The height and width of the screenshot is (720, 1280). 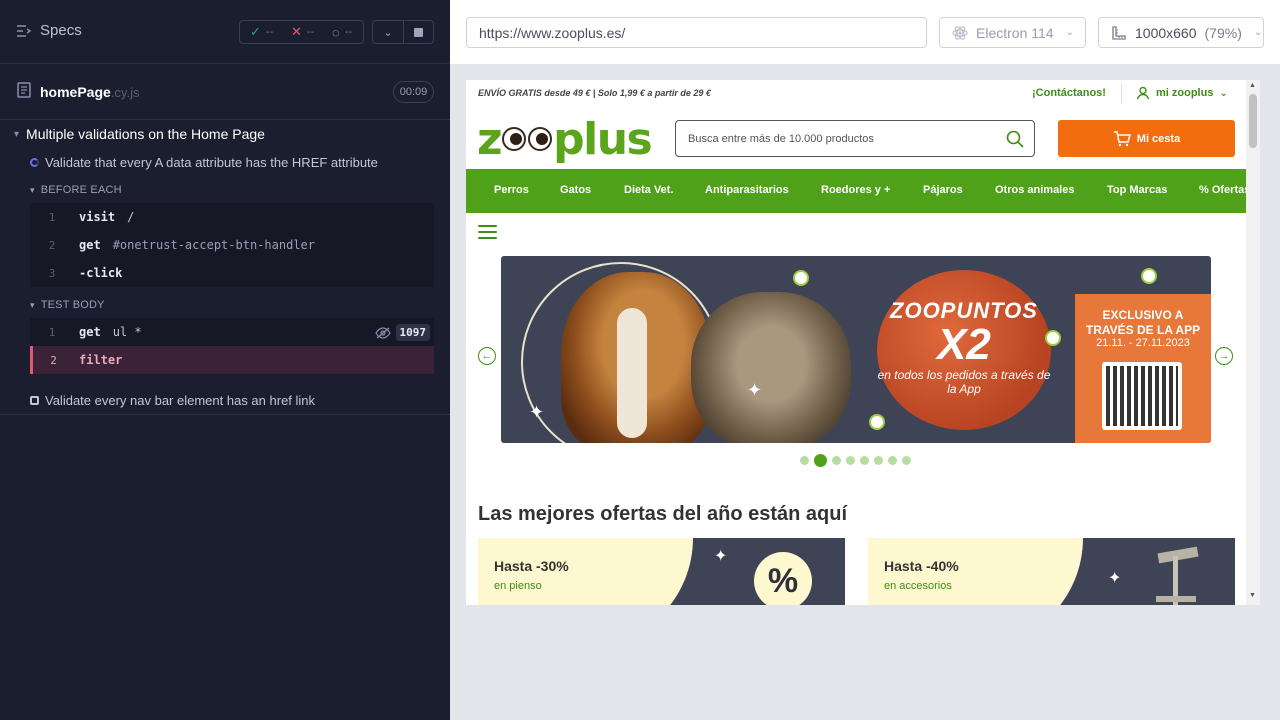 I want to click on test-body-commands: 1 get ul * 1097 2 filter, so click(x=232, y=346).